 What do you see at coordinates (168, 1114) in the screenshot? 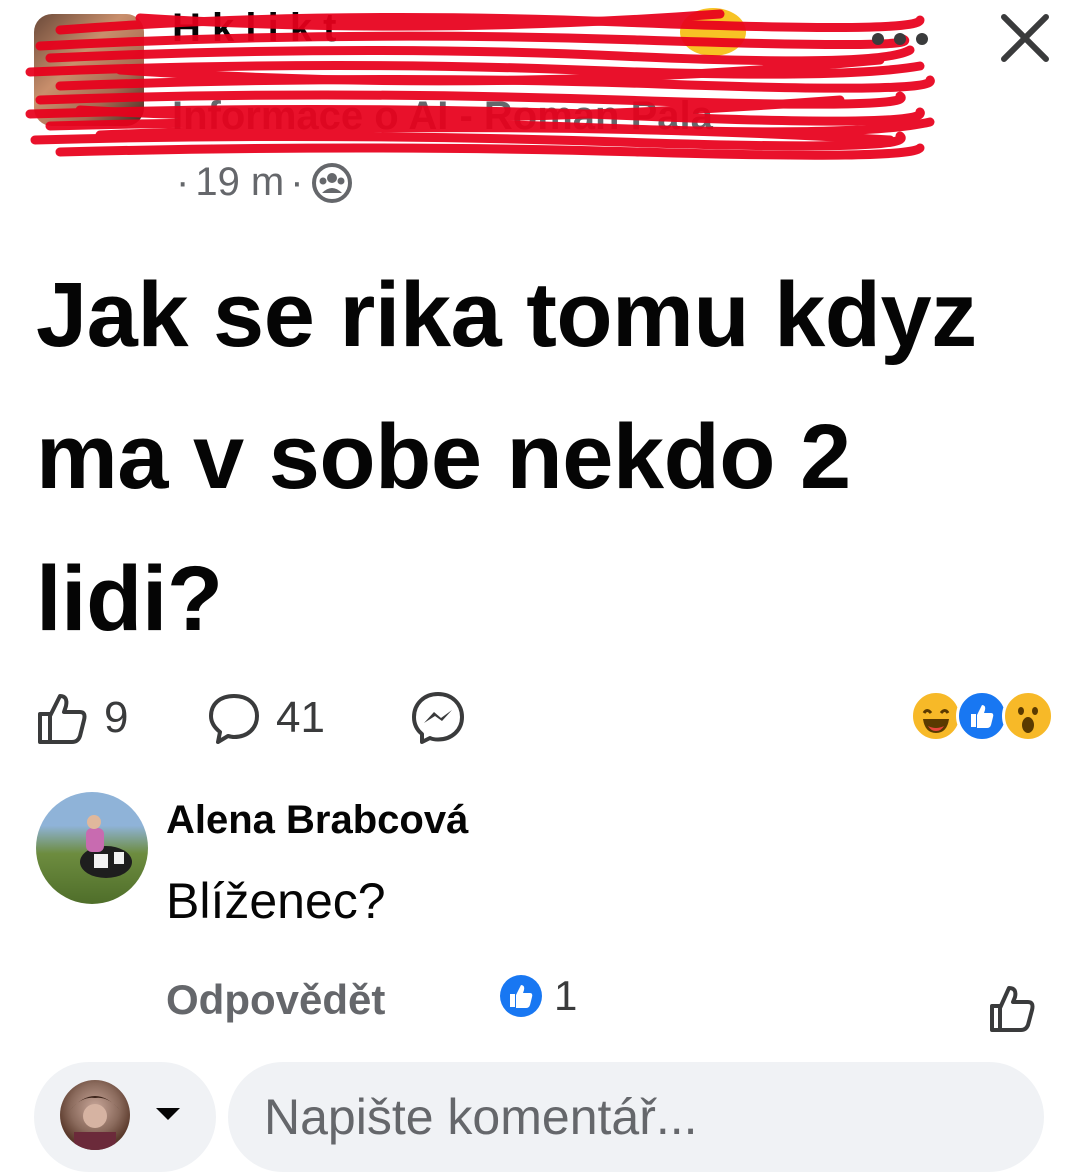
I see `chevron-down-icon` at bounding box center [168, 1114].